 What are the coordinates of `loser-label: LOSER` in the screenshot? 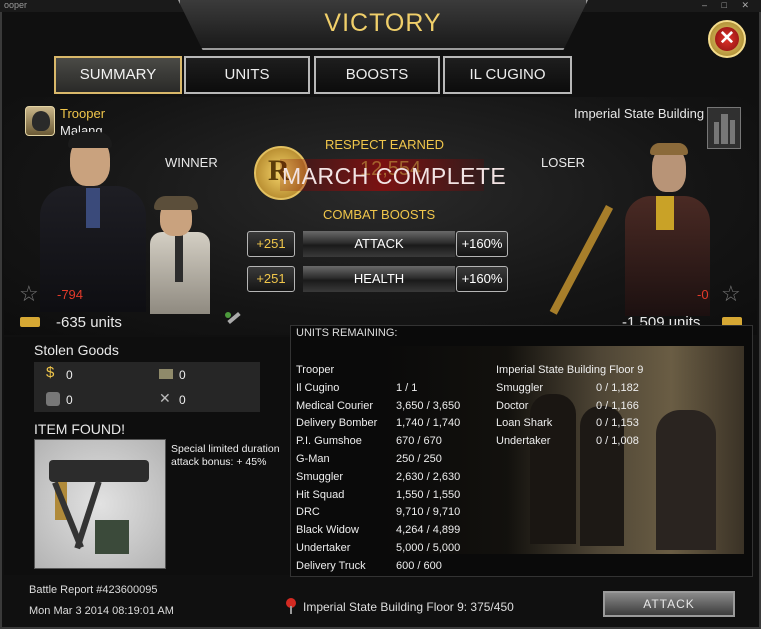 It's located at (563, 162).